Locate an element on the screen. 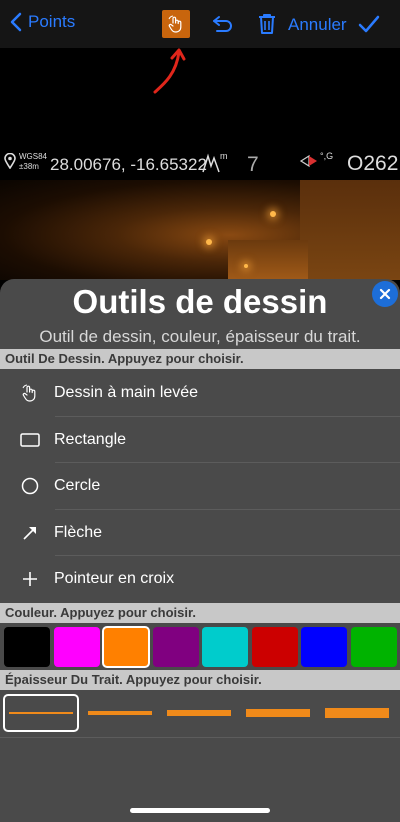 Image resolution: width=400 pixels, height=822 pixels. hand-draw-tool-button is located at coordinates (176, 24).